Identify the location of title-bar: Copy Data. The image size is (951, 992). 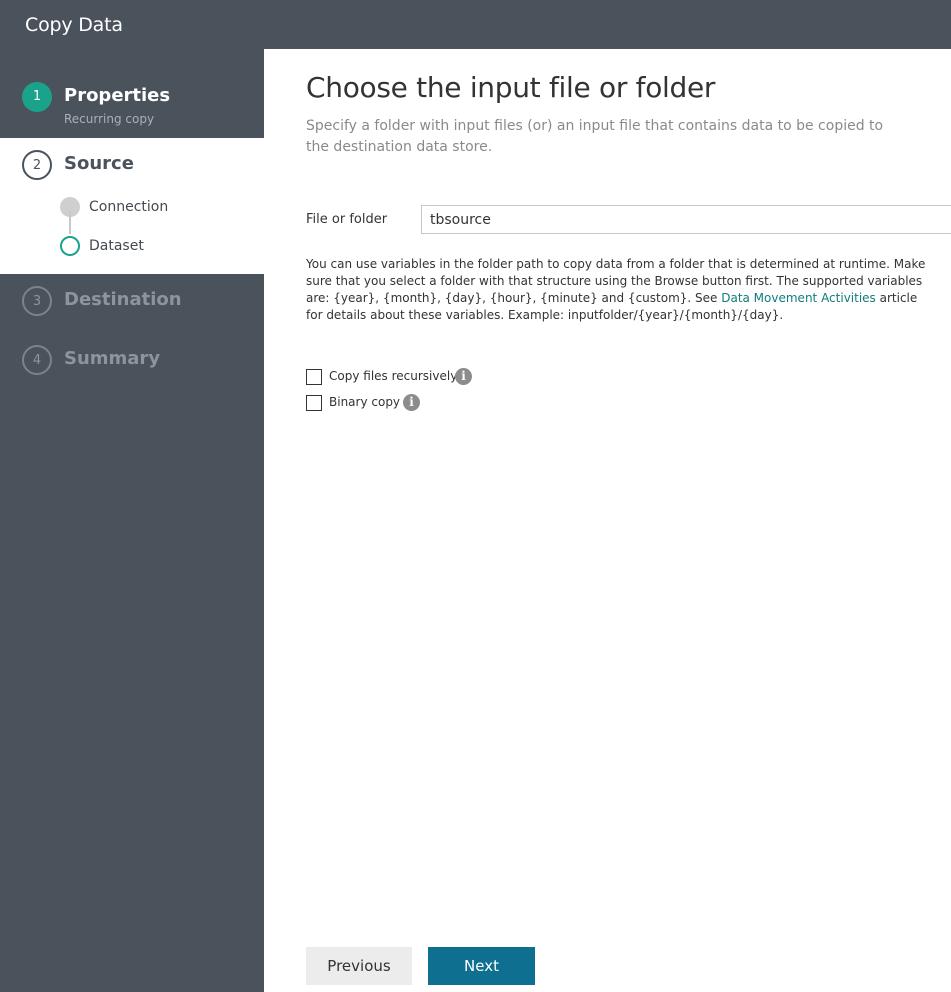
(475, 24).